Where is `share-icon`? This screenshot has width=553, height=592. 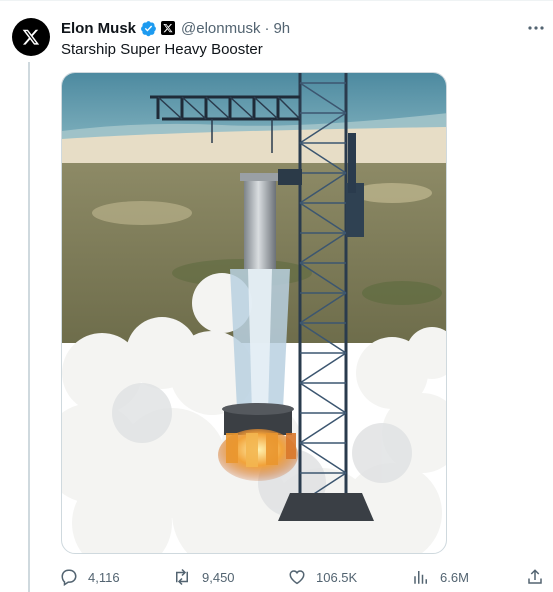
share-icon is located at coordinates (535, 576).